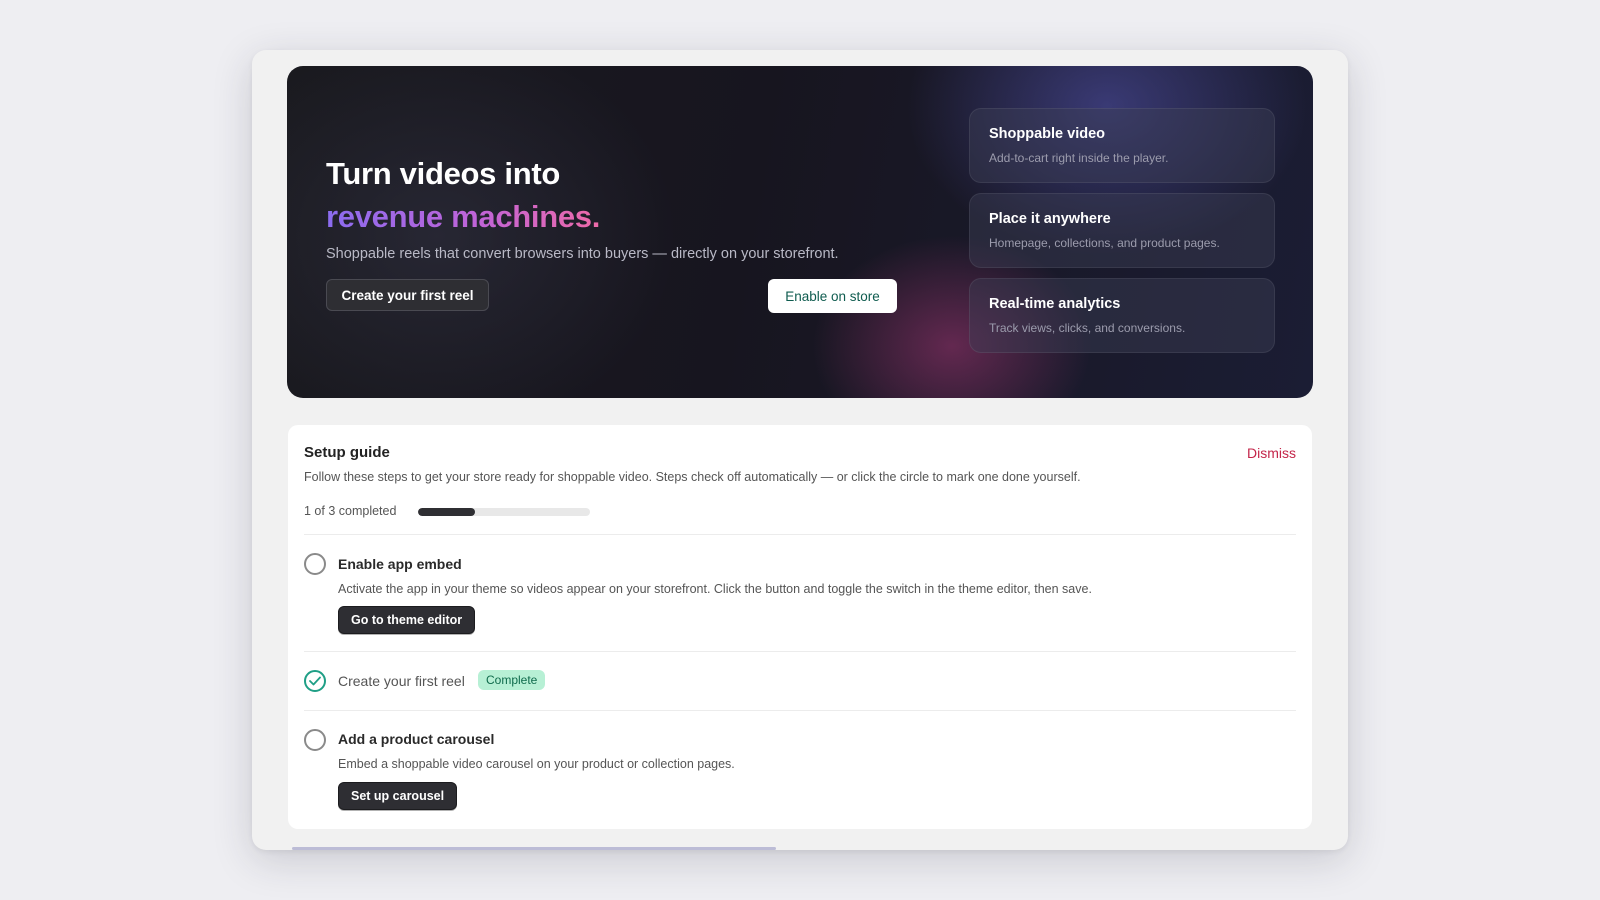 Image resolution: width=1600 pixels, height=900 pixels. I want to click on step-title-add-product-carousel: Add a product carousel, so click(416, 739).